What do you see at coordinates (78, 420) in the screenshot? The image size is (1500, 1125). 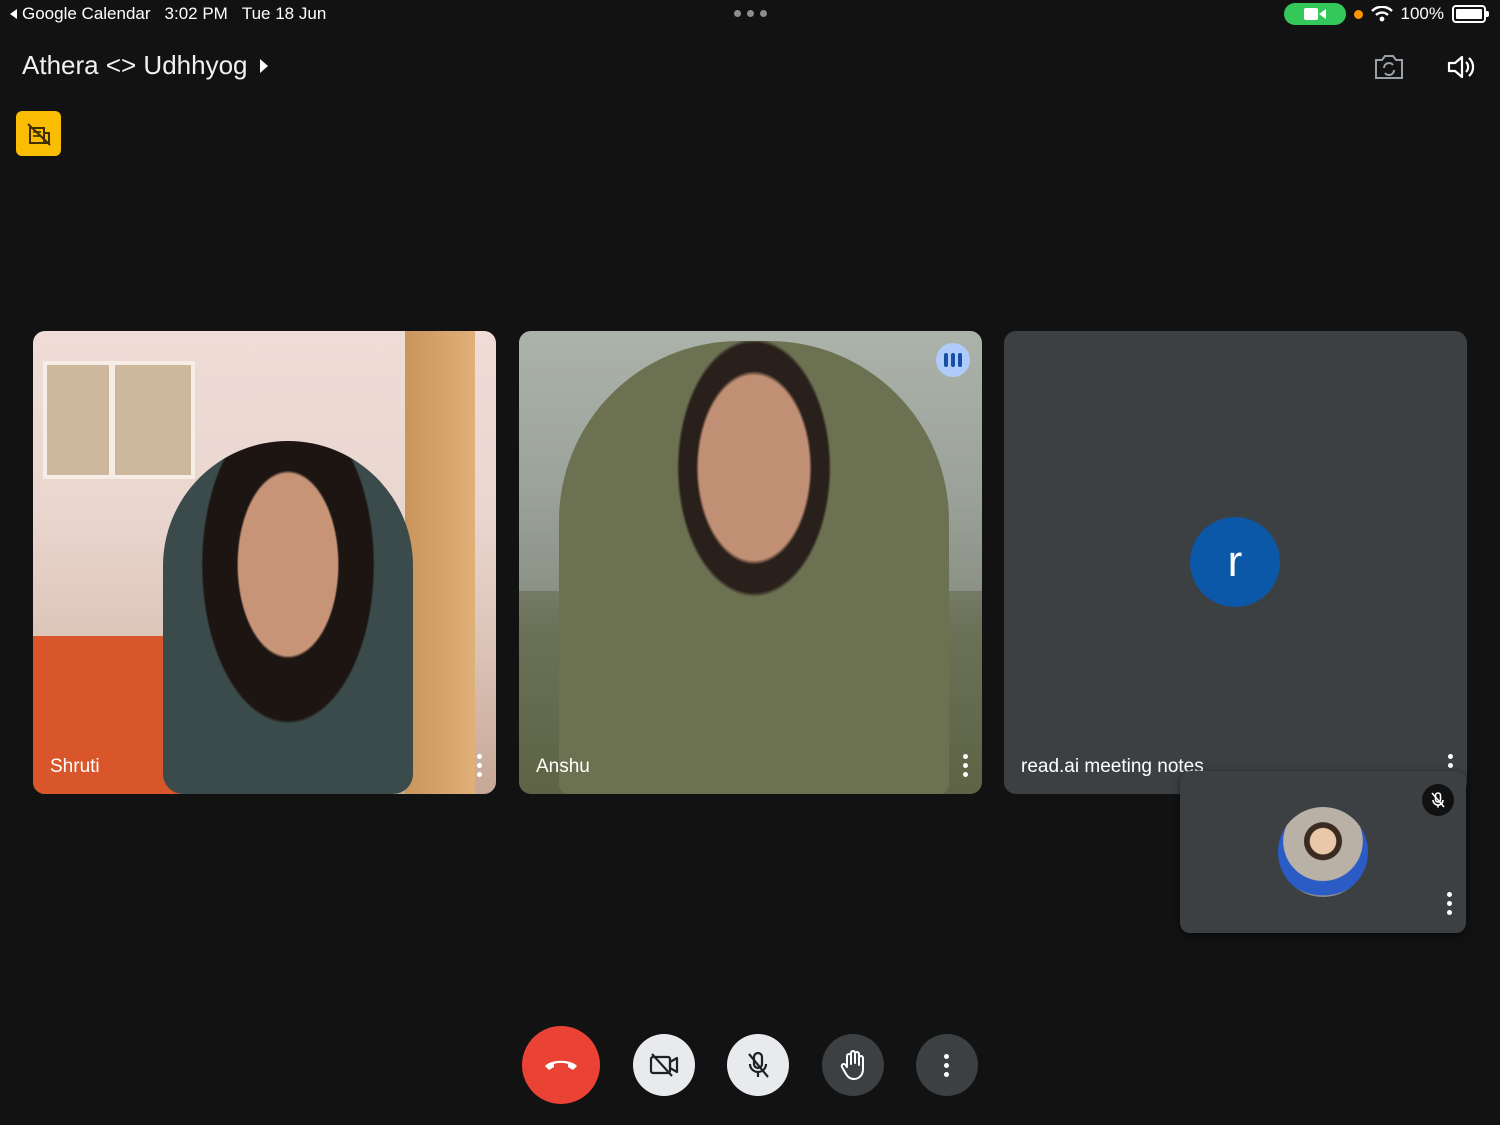 I see `wall-frame-left` at bounding box center [78, 420].